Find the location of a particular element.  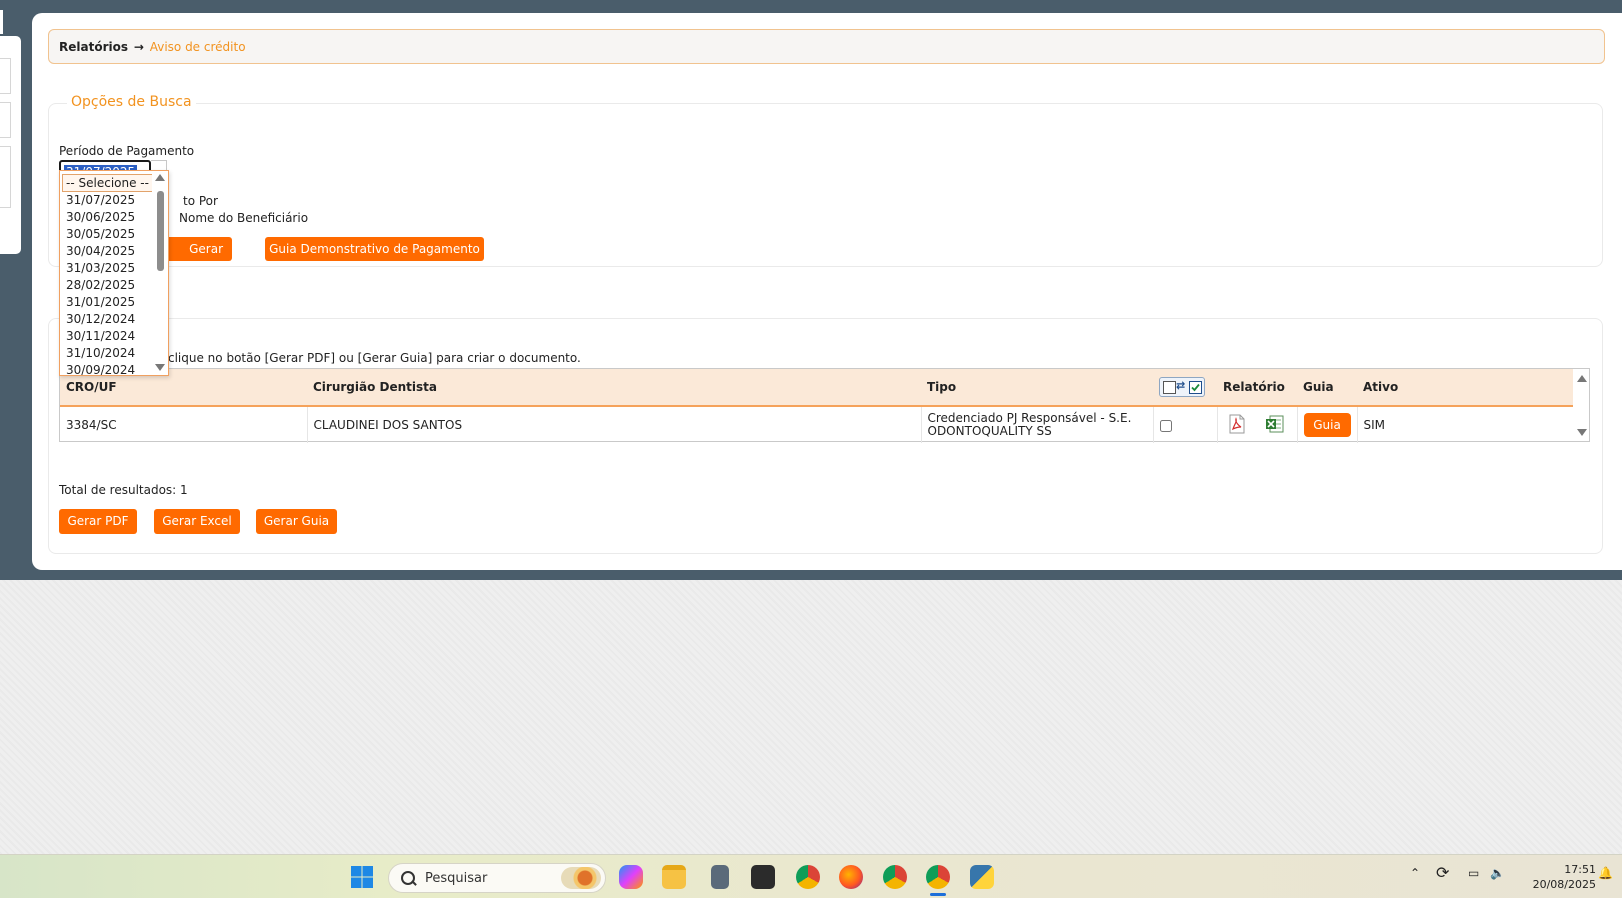

dropdown-option-placeholder: -- Selecione -- is located at coordinates (107, 183).